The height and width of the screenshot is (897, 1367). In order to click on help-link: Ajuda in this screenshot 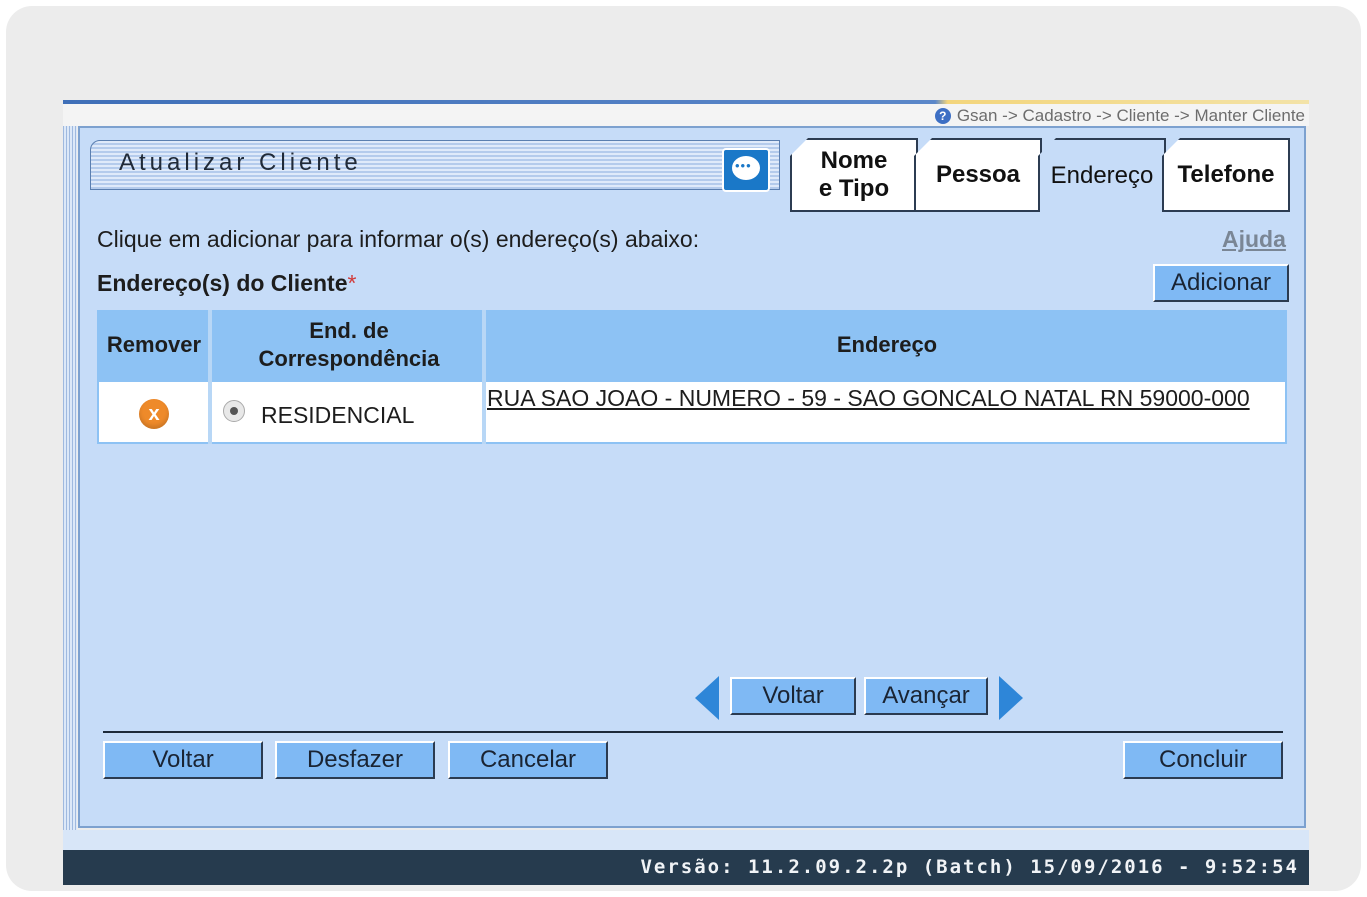, I will do `click(1254, 239)`.